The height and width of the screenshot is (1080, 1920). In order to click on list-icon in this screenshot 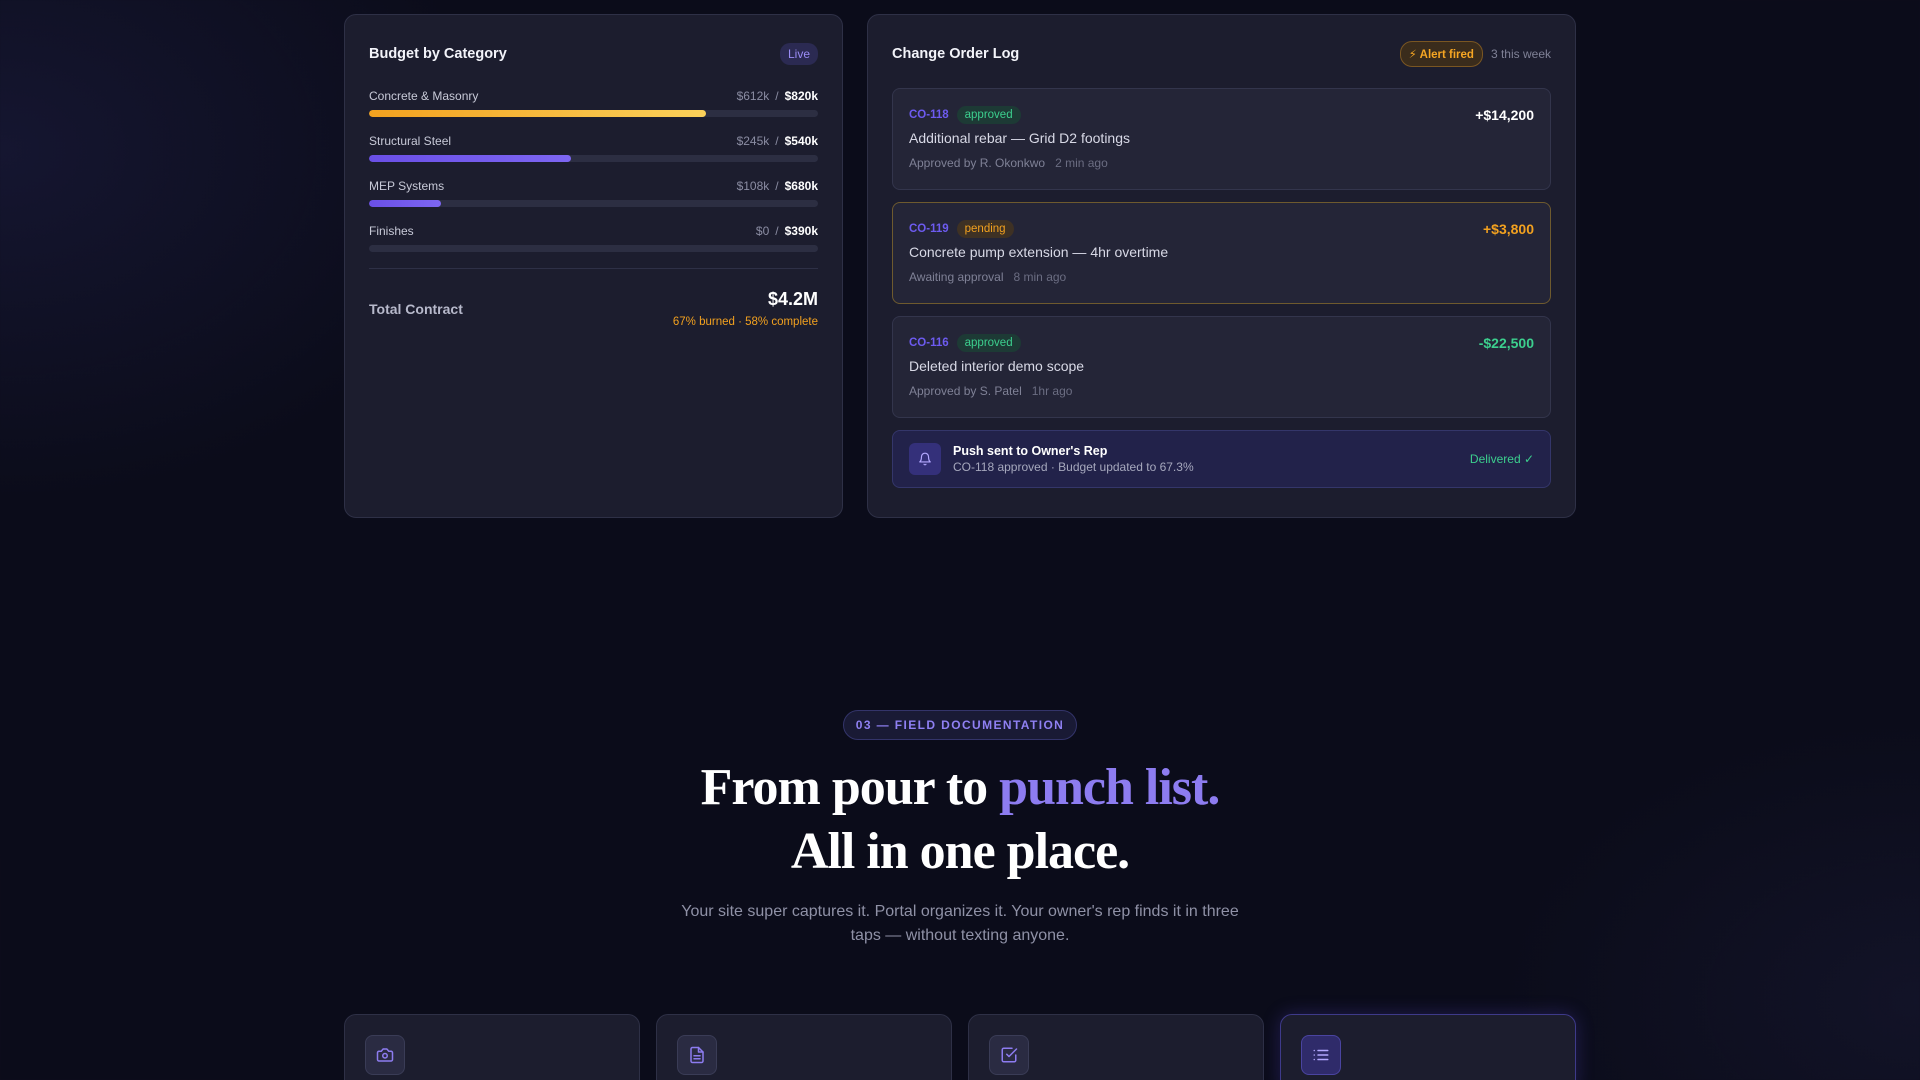, I will do `click(1321, 1055)`.